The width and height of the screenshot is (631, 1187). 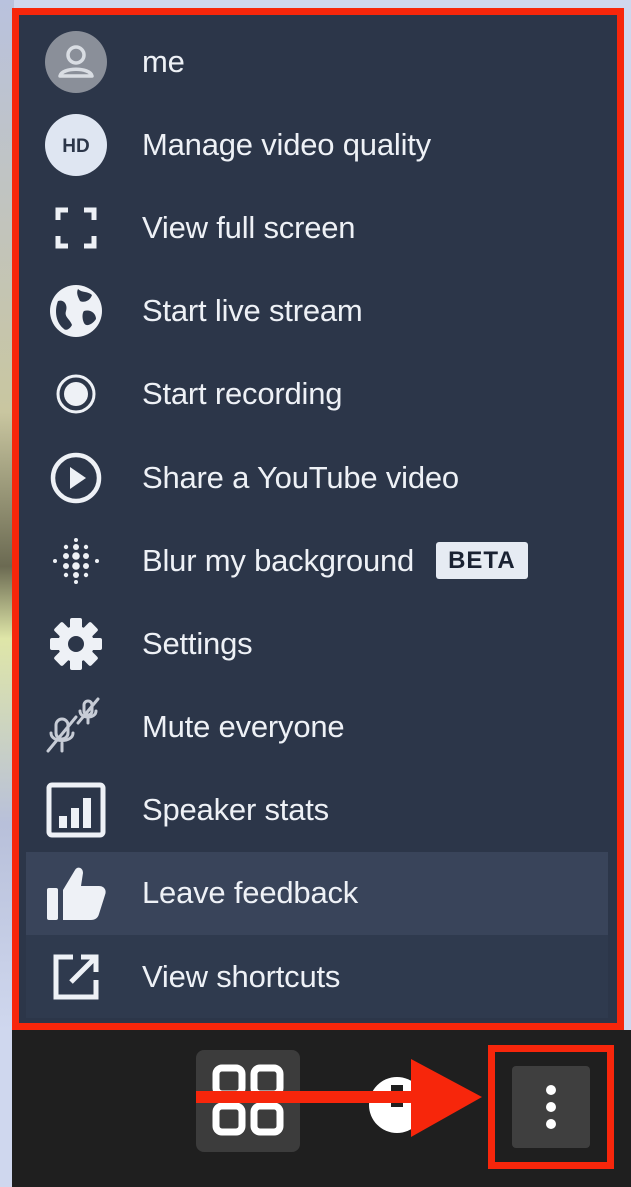 What do you see at coordinates (397, 1105) in the screenshot?
I see `partially-hidden-icon` at bounding box center [397, 1105].